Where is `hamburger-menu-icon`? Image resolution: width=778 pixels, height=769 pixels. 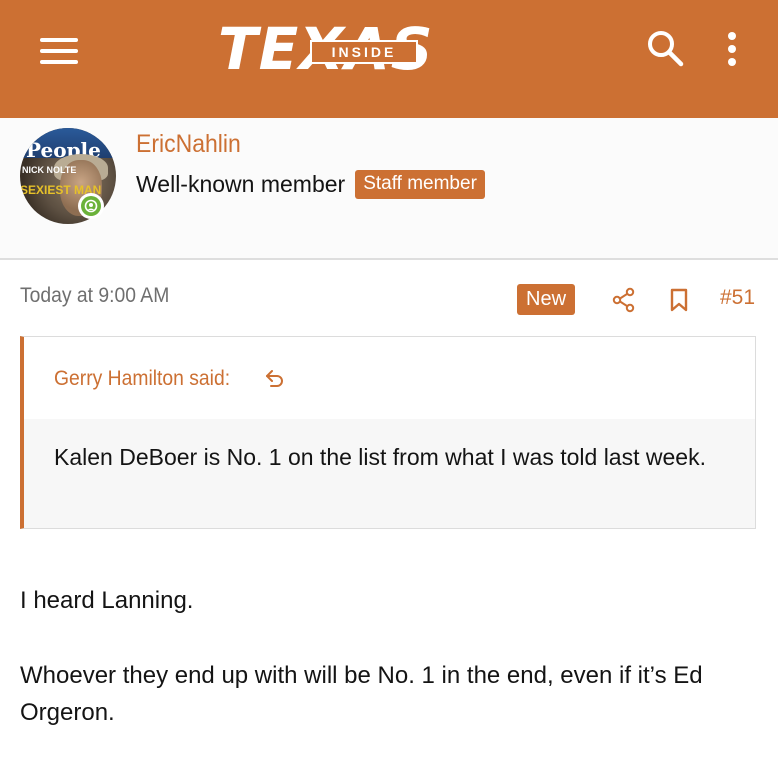 hamburger-menu-icon is located at coordinates (59, 51).